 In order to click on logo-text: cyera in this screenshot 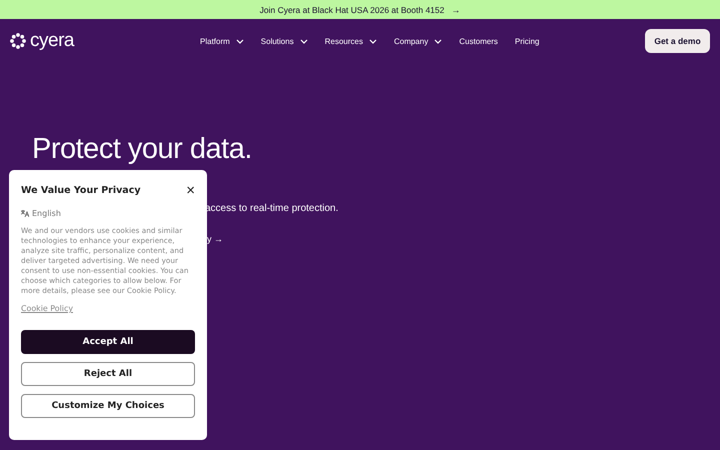, I will do `click(52, 41)`.